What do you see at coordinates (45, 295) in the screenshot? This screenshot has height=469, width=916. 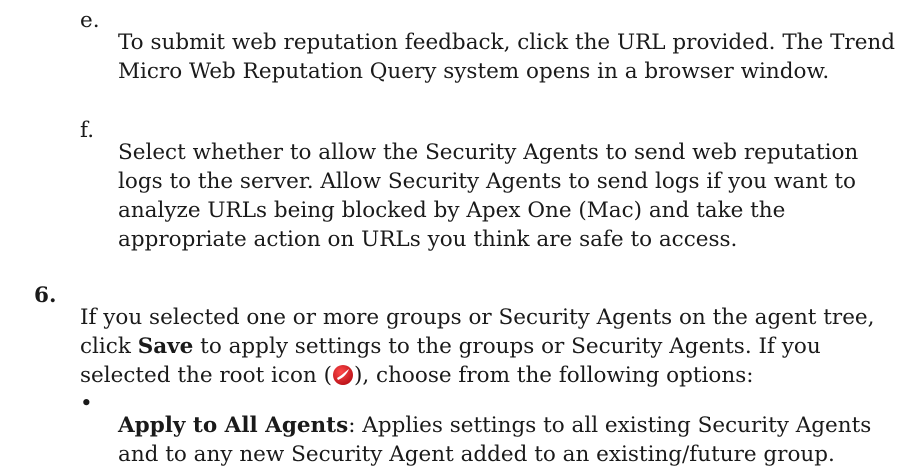 I see `step-number-6: 6.` at bounding box center [45, 295].